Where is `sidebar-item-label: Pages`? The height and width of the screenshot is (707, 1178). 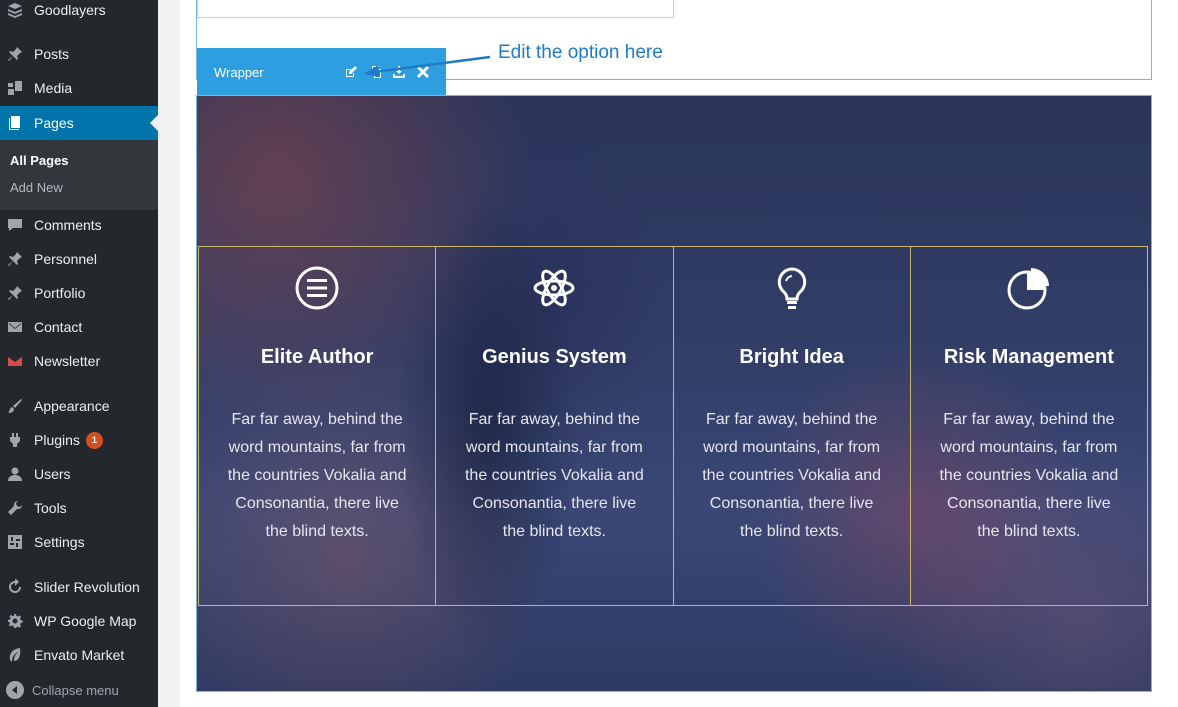
sidebar-item-label: Pages is located at coordinates (54, 123).